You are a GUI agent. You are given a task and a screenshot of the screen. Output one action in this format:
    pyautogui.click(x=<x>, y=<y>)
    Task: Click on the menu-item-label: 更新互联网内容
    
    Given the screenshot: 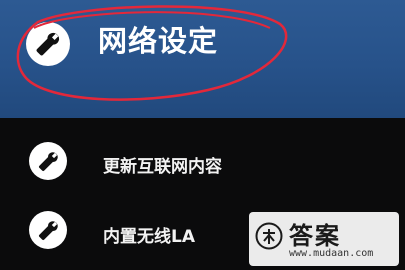 What is the action you would take?
    pyautogui.click(x=162, y=167)
    